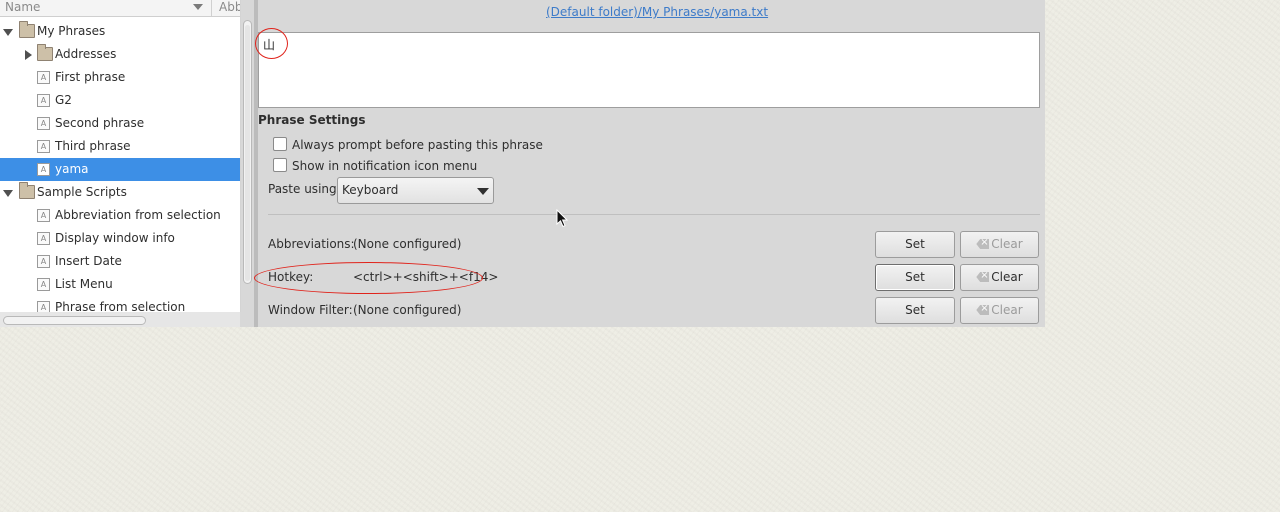 This screenshot has height=512, width=1280. What do you see at coordinates (415, 190) in the screenshot?
I see `paste-using-dropdown: Keyboard` at bounding box center [415, 190].